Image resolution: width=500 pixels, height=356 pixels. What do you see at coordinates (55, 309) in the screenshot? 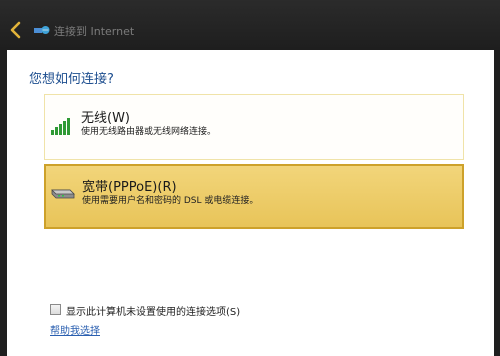
I see `show-unconfigured-checkbox` at bounding box center [55, 309].